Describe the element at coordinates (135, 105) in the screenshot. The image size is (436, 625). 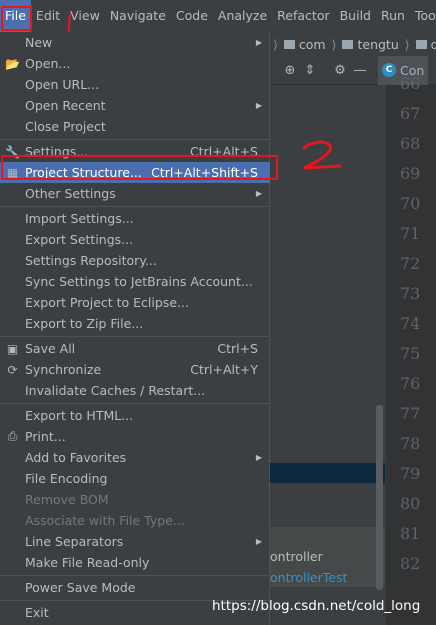
I see `menu-item-open-recent: Open Recent ▶` at that location.